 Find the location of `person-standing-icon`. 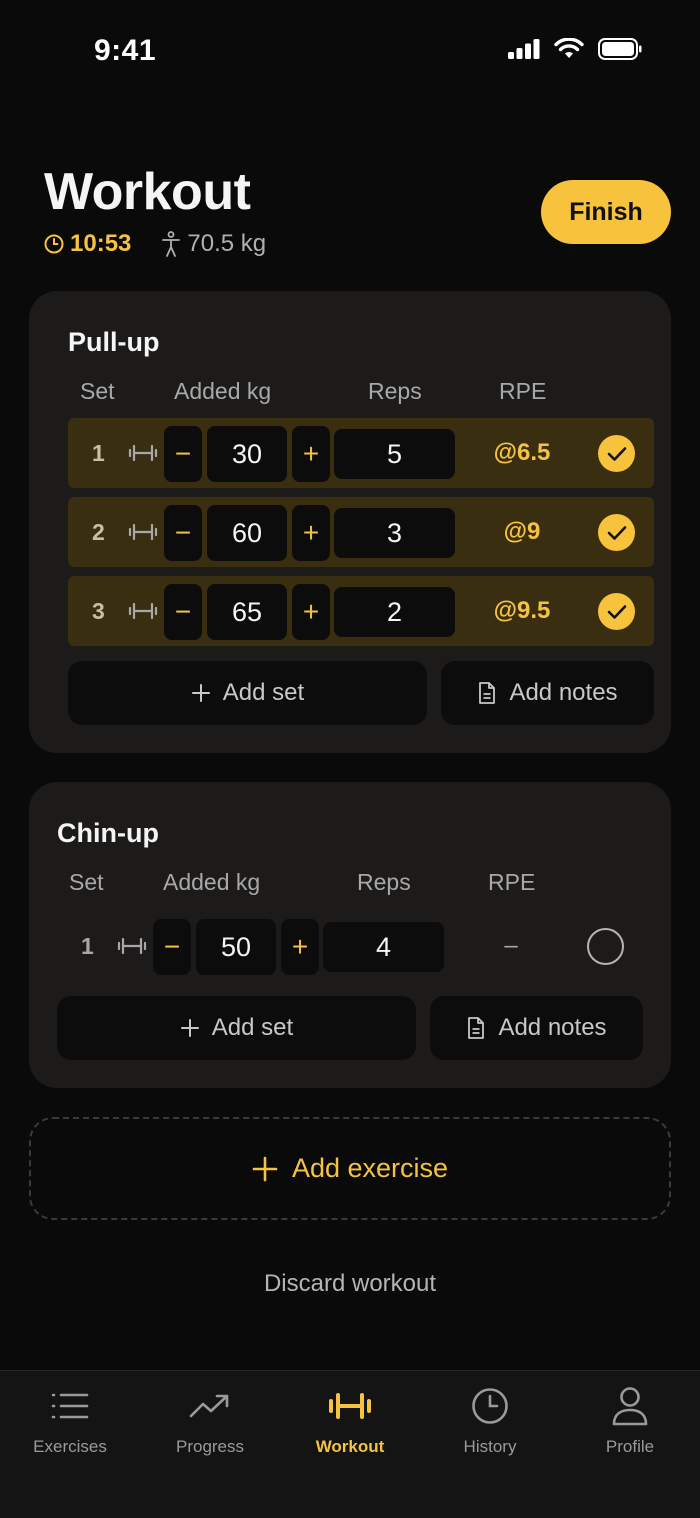

person-standing-icon is located at coordinates (171, 244).